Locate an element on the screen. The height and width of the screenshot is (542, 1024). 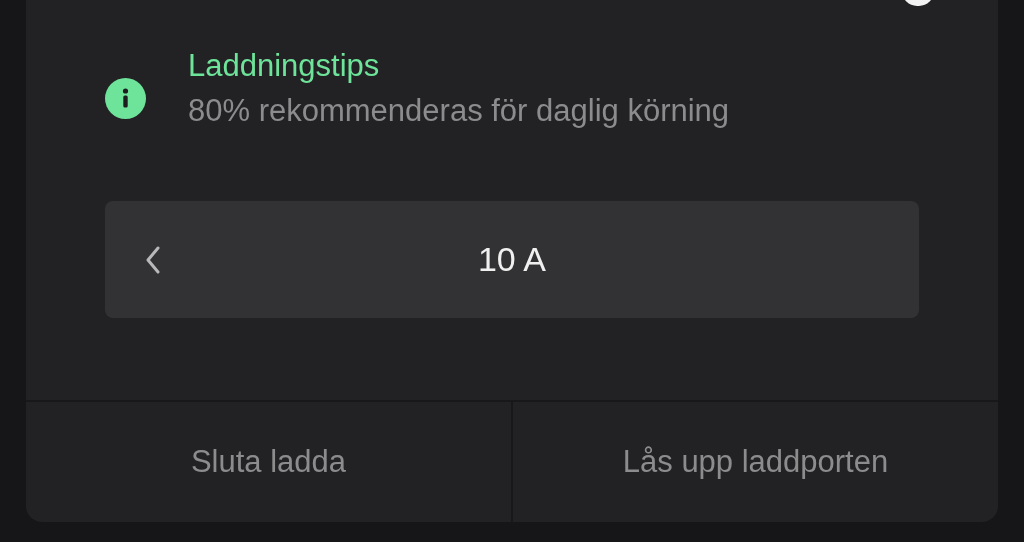
current-value: 10 A is located at coordinates (512, 259).